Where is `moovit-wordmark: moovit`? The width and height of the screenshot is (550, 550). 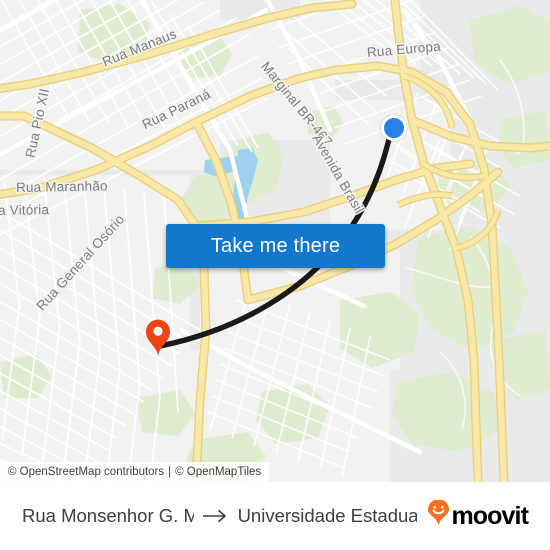
moovit-wordmark: moovit is located at coordinates (489, 515).